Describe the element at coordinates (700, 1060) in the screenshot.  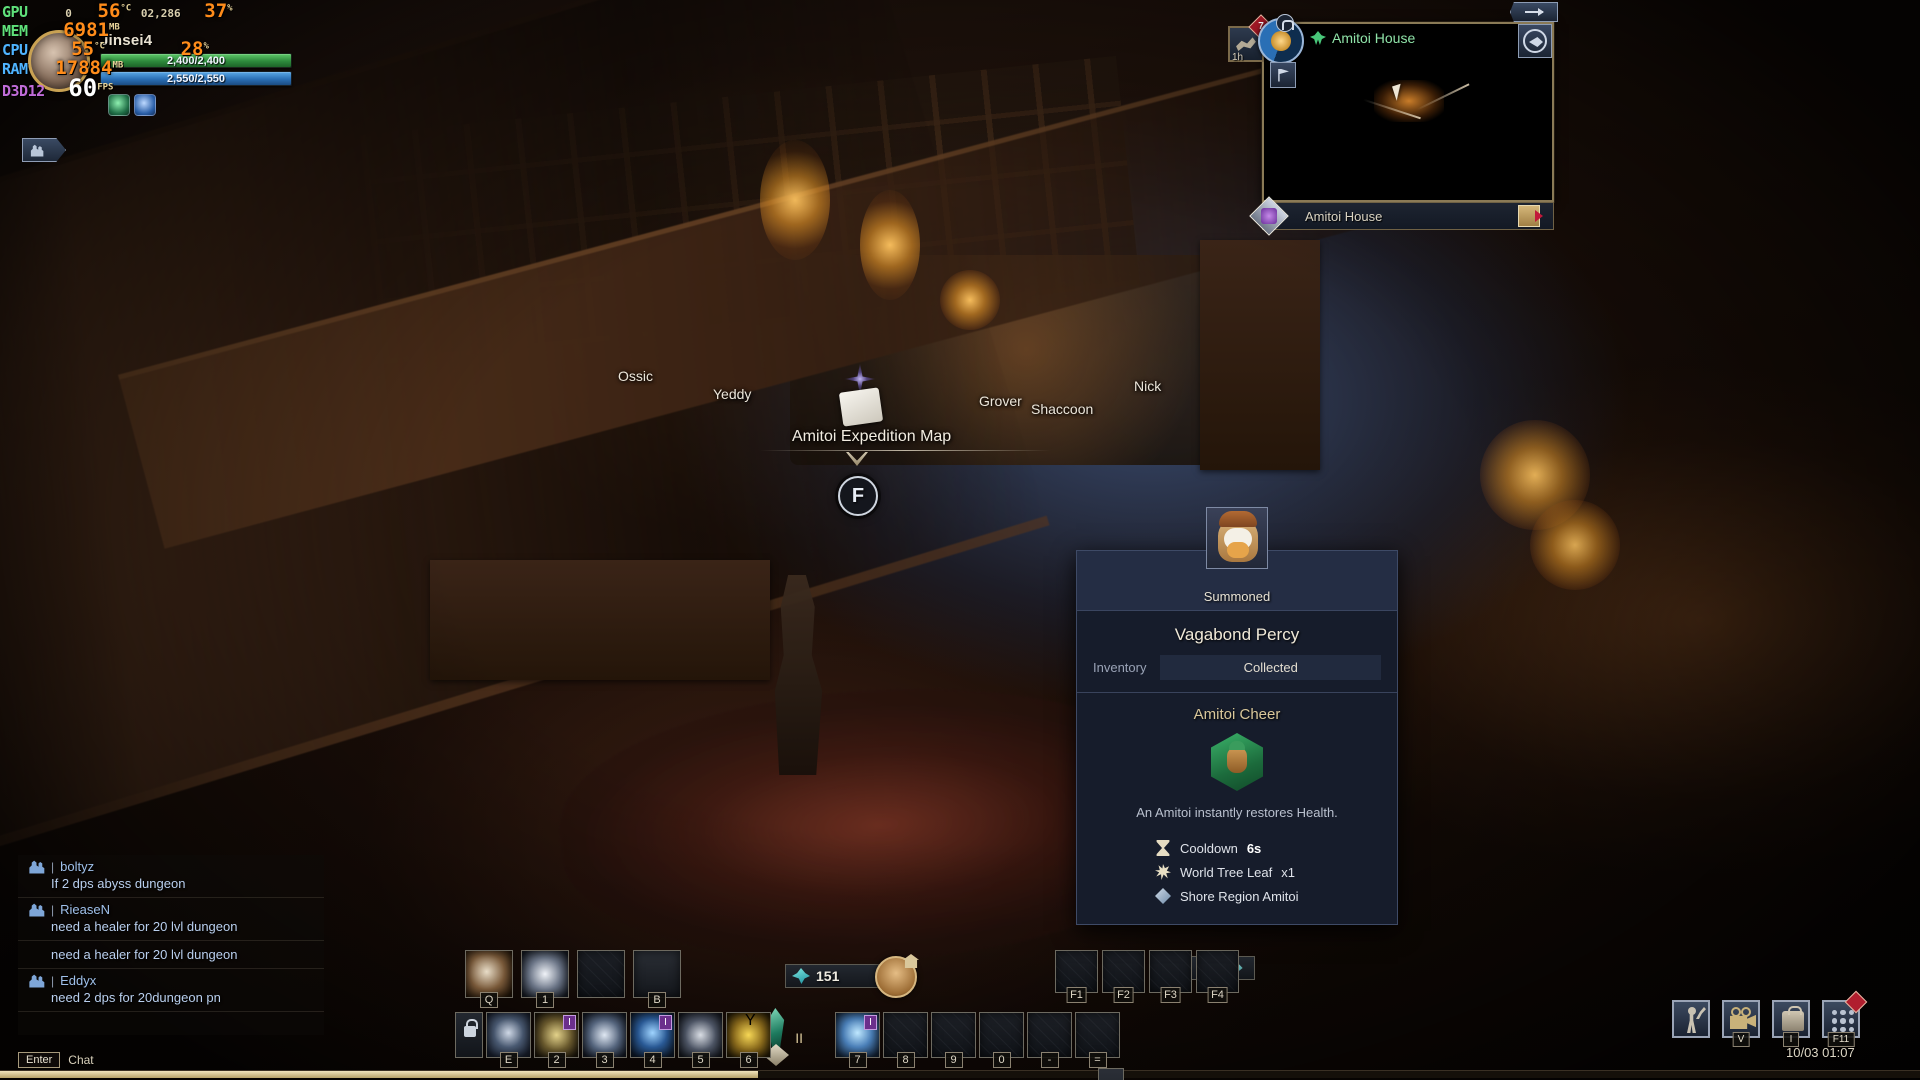
I see `action-slot-key: 5` at that location.